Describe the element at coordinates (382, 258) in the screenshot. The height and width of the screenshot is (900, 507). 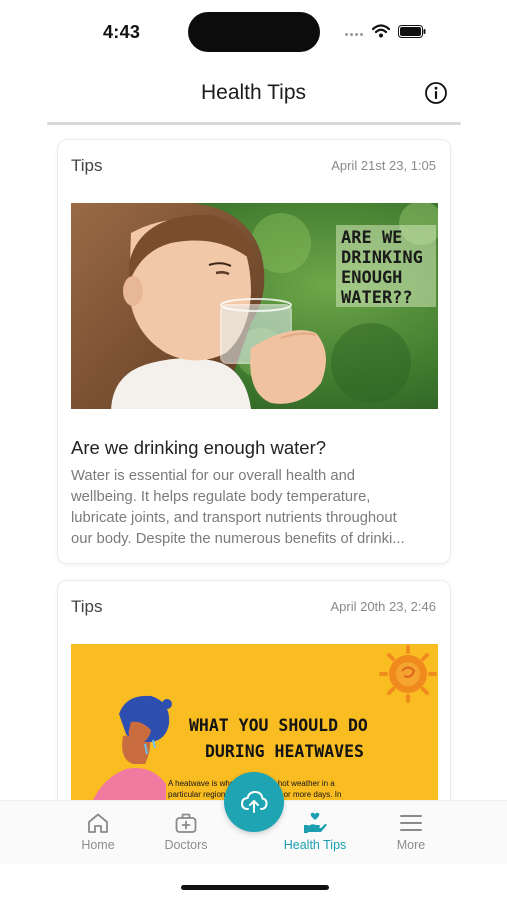
I see `image-text-line: DRINKING` at that location.